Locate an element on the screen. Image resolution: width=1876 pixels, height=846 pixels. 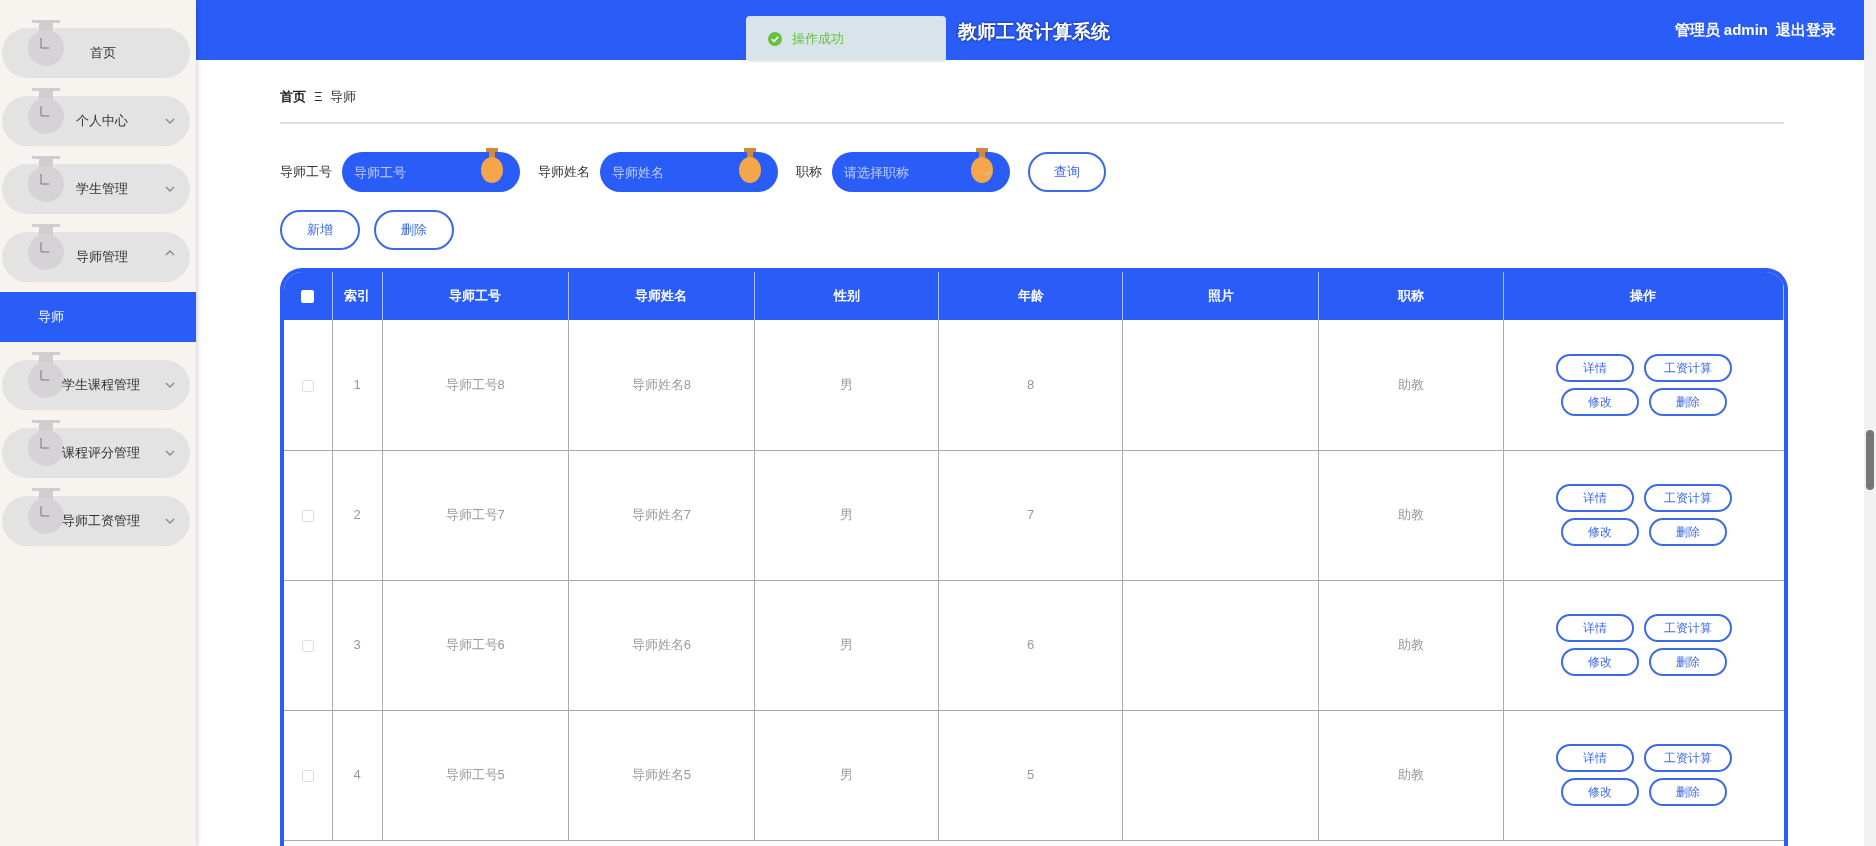
filter-label: 导师姓名 is located at coordinates (564, 172).